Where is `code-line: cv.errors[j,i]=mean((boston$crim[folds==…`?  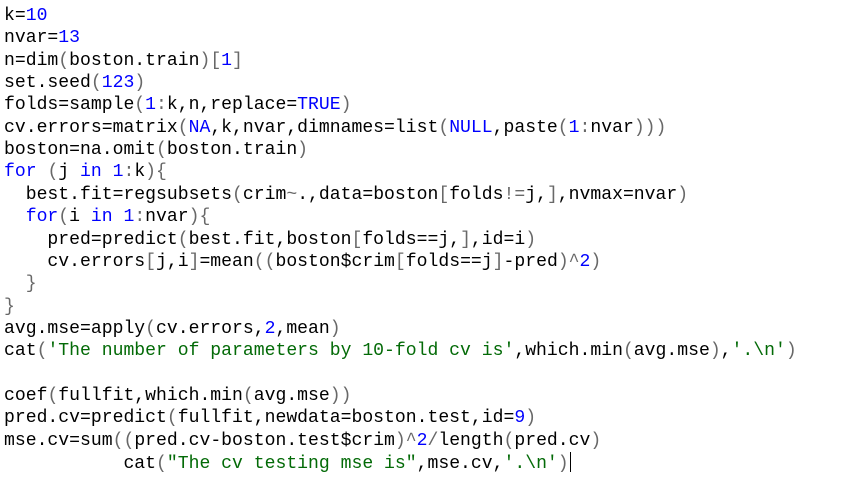 code-line: cv.errors[j,i]=mean((boston$crim[folds==… is located at coordinates (302, 262).